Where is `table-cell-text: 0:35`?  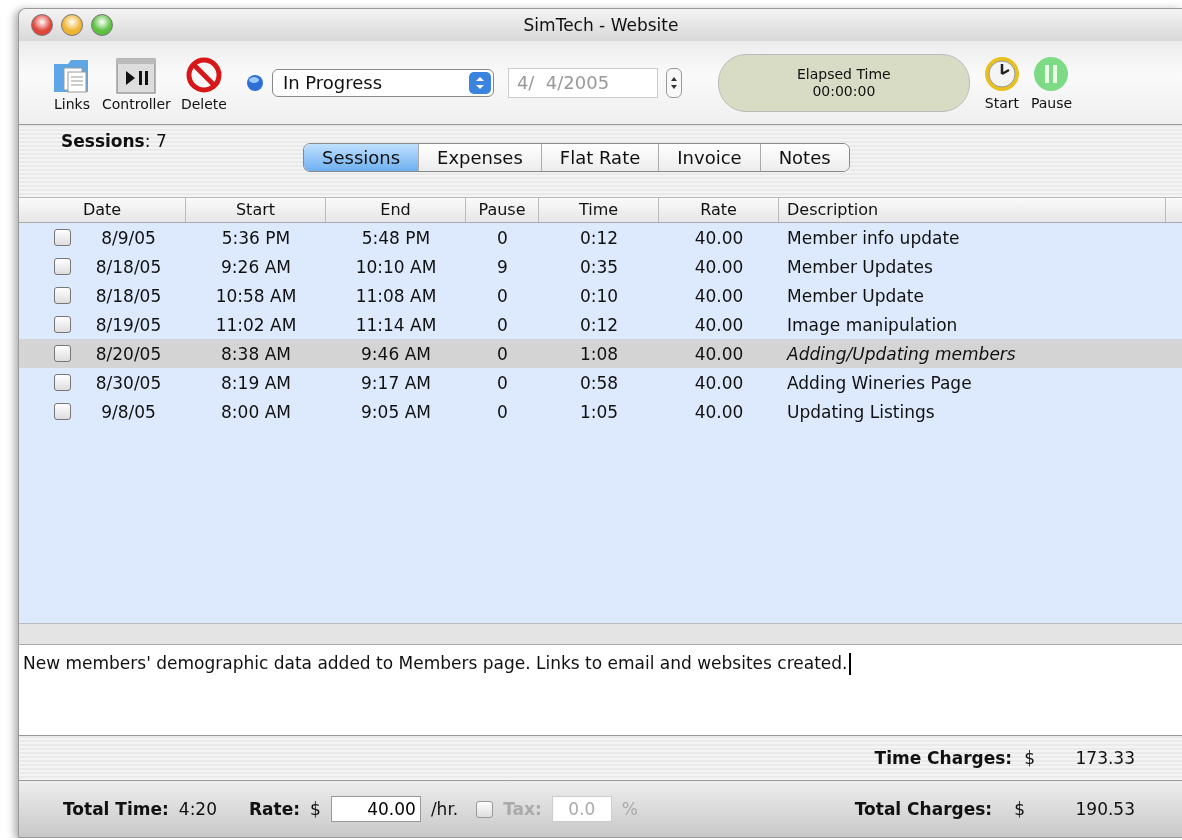 table-cell-text: 0:35 is located at coordinates (599, 266).